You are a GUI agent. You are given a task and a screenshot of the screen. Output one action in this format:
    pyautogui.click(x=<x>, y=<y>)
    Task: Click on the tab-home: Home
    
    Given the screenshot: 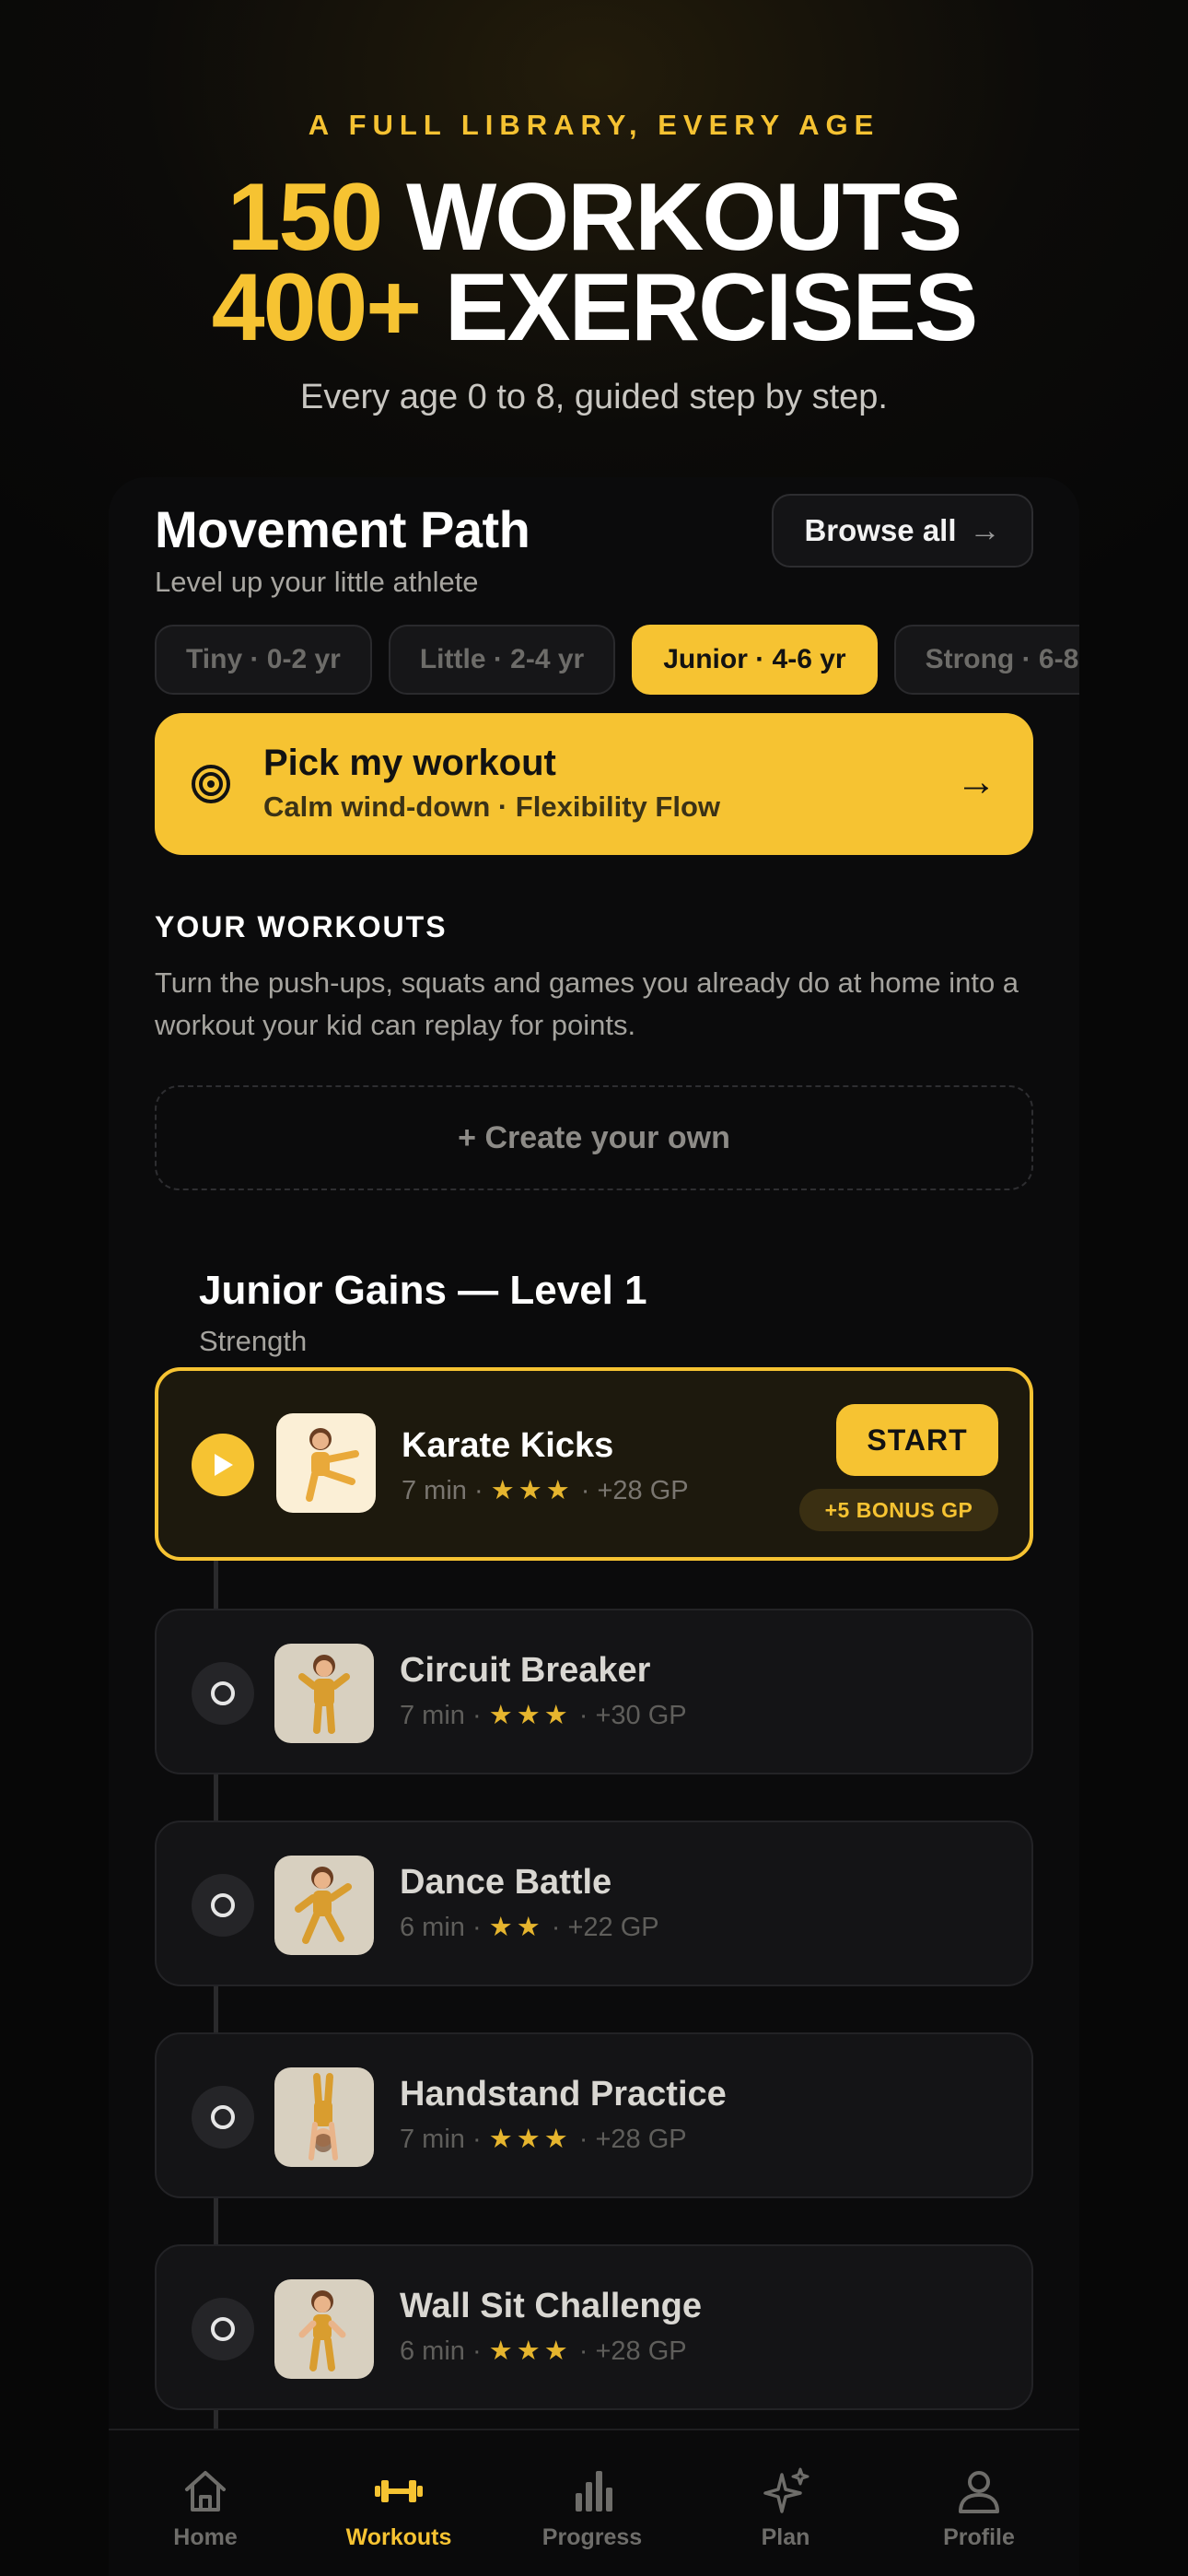 What is the action you would take?
    pyautogui.click(x=205, y=2508)
    